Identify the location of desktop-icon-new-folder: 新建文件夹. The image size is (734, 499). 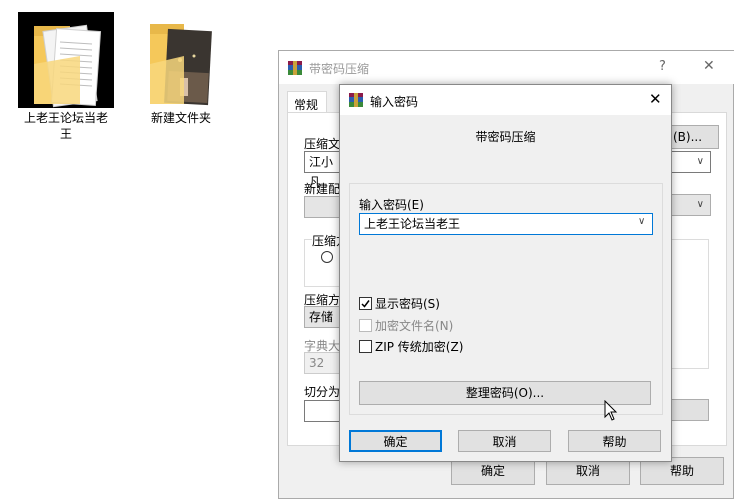
(181, 69).